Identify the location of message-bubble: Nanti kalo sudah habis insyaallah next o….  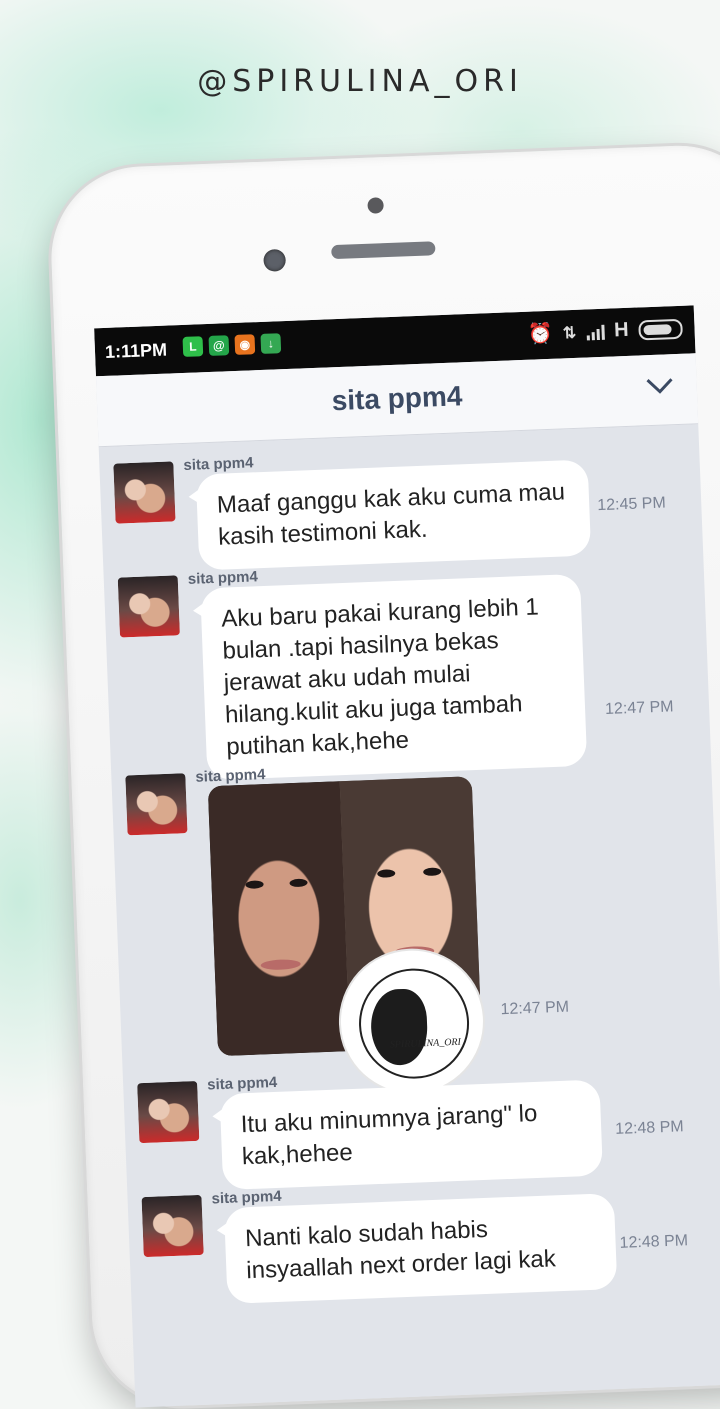
(420, 1248).